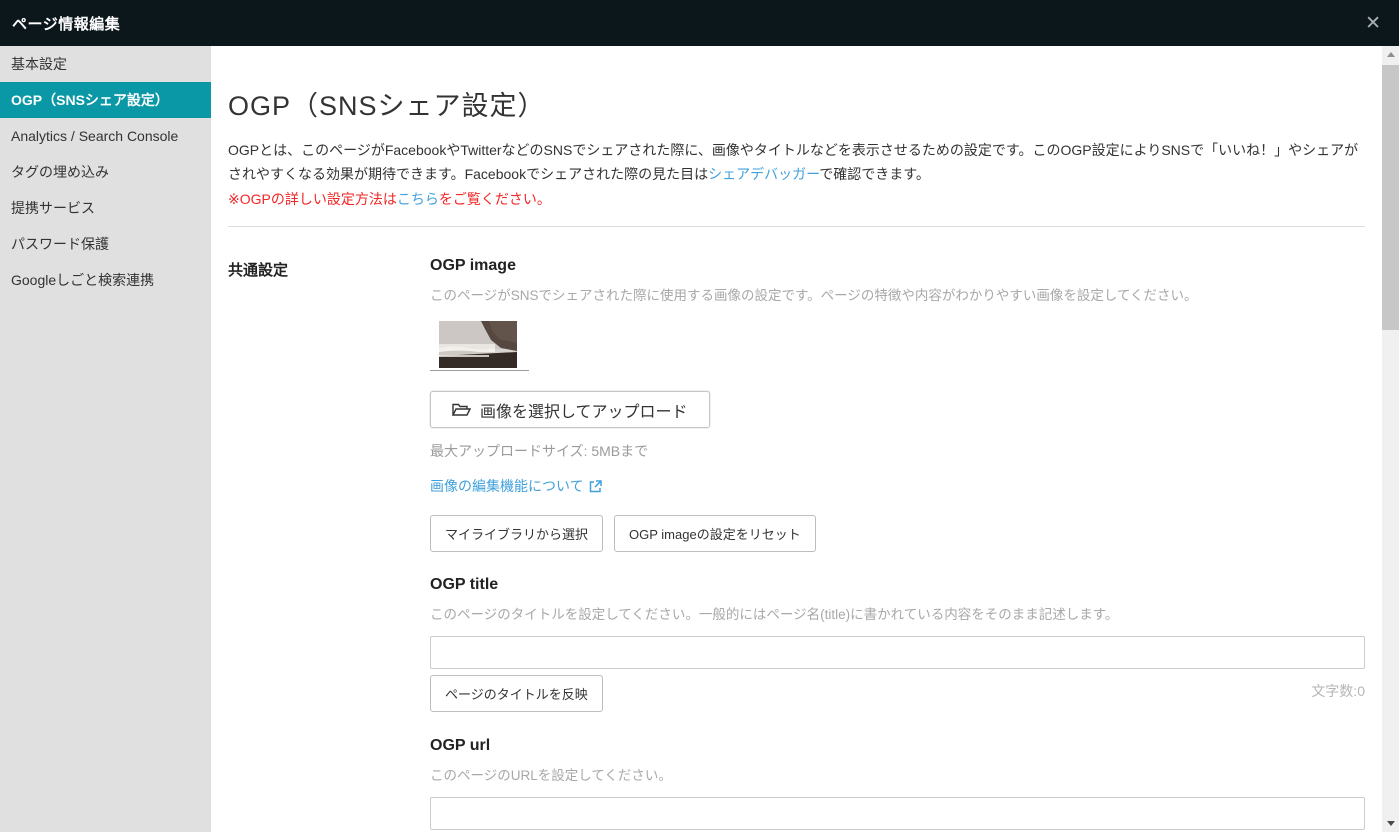 The width and height of the screenshot is (1399, 832). Describe the element at coordinates (60, 244) in the screenshot. I see `sidebar-item-label: パスワード保護` at that location.